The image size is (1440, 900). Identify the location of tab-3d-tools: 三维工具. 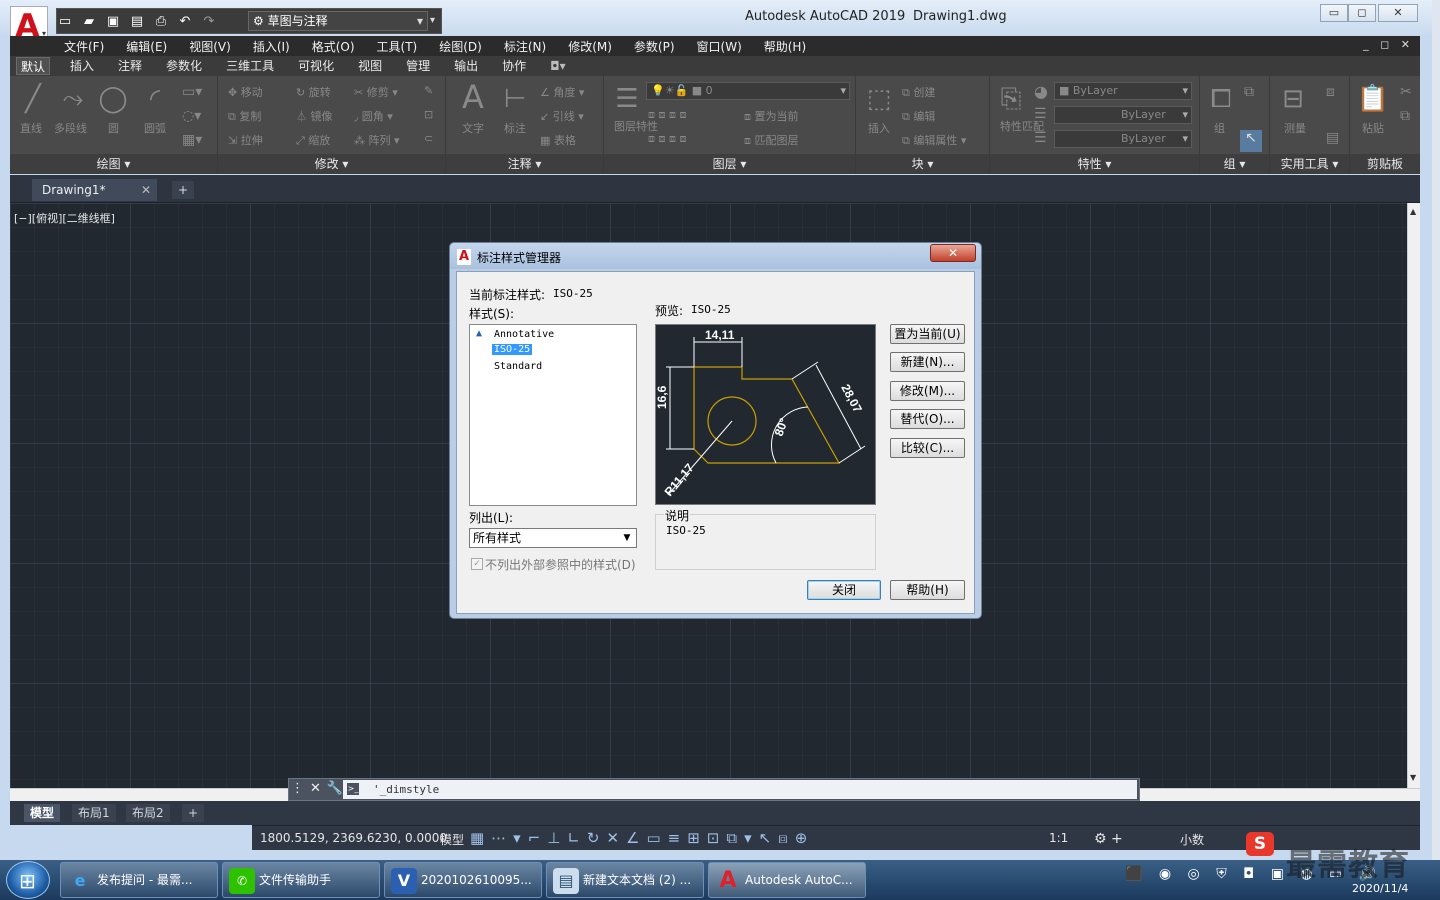
(250, 66).